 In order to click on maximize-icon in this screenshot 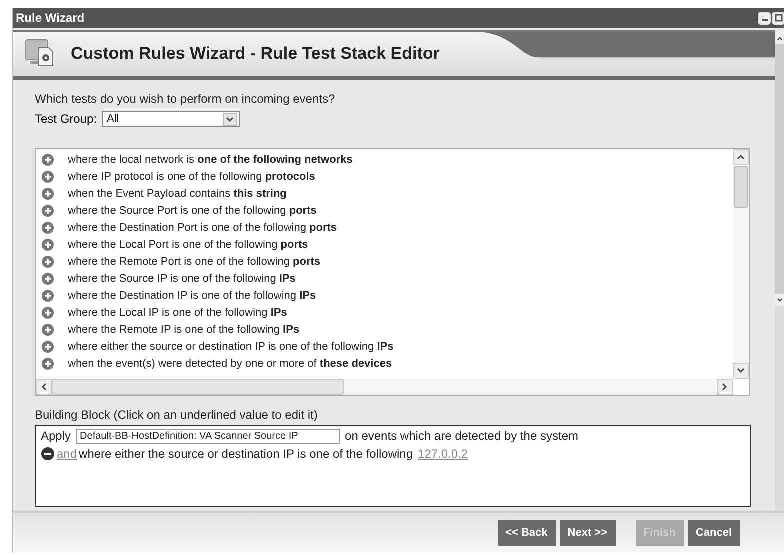, I will do `click(779, 18)`.